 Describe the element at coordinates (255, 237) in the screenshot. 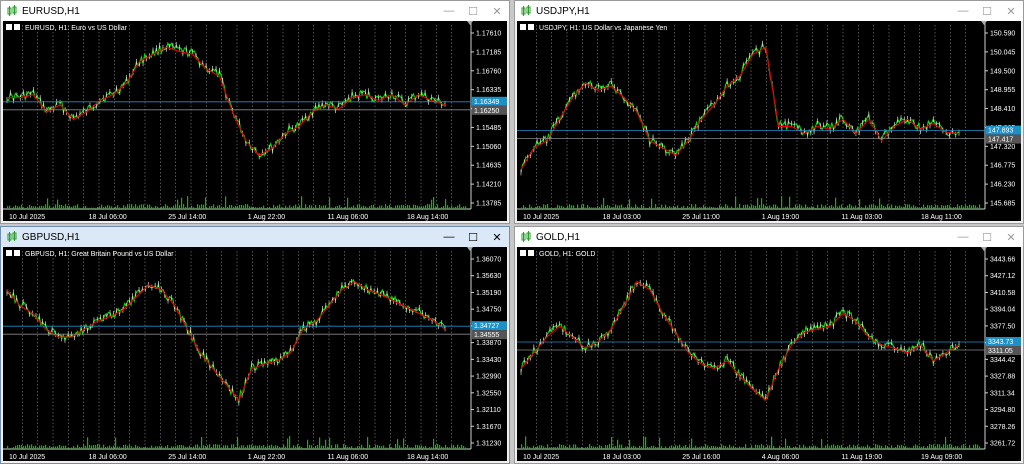

I see `window-titlebar: GBPUSD,H1 — ☐ ✕` at that location.